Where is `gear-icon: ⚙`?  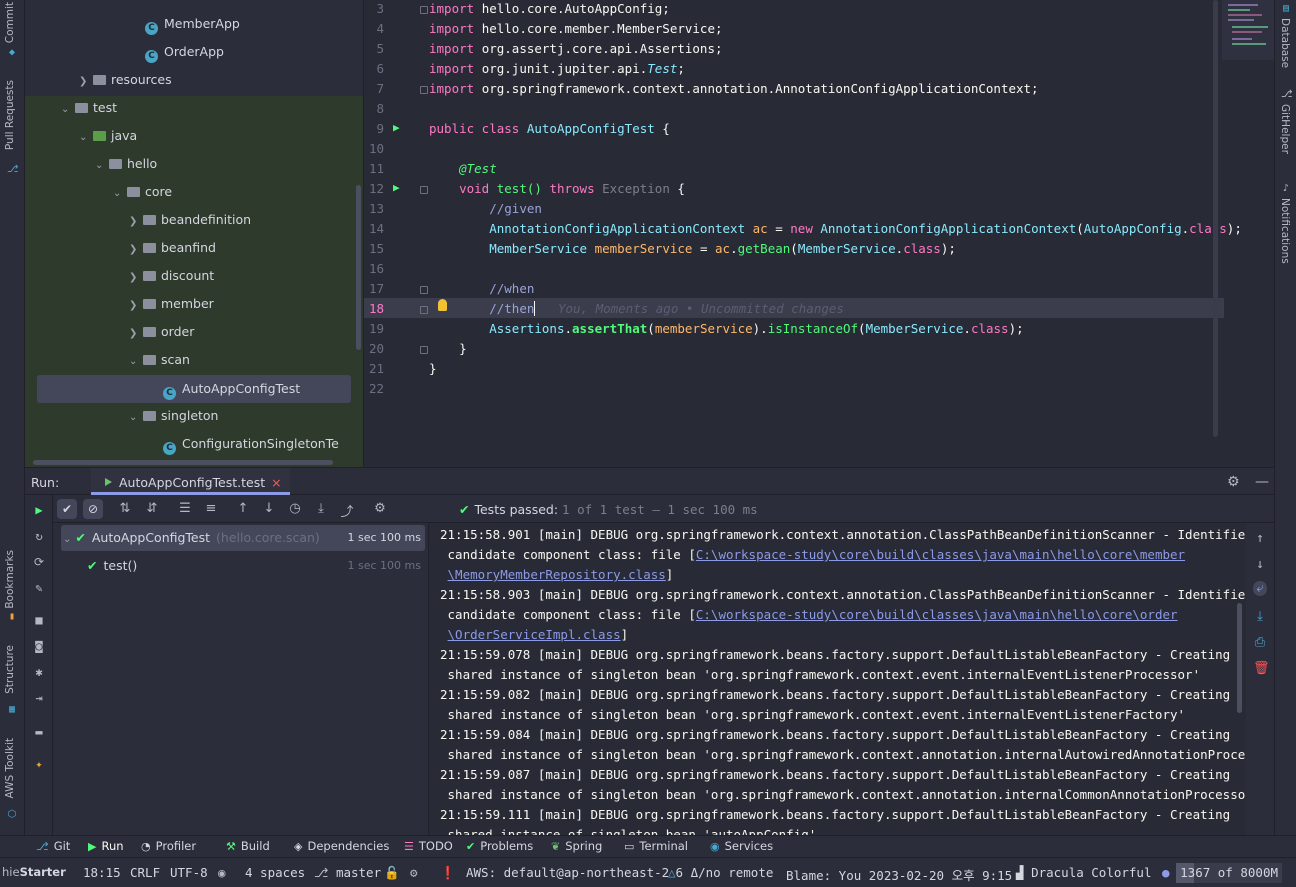 gear-icon: ⚙ is located at coordinates (1233, 482).